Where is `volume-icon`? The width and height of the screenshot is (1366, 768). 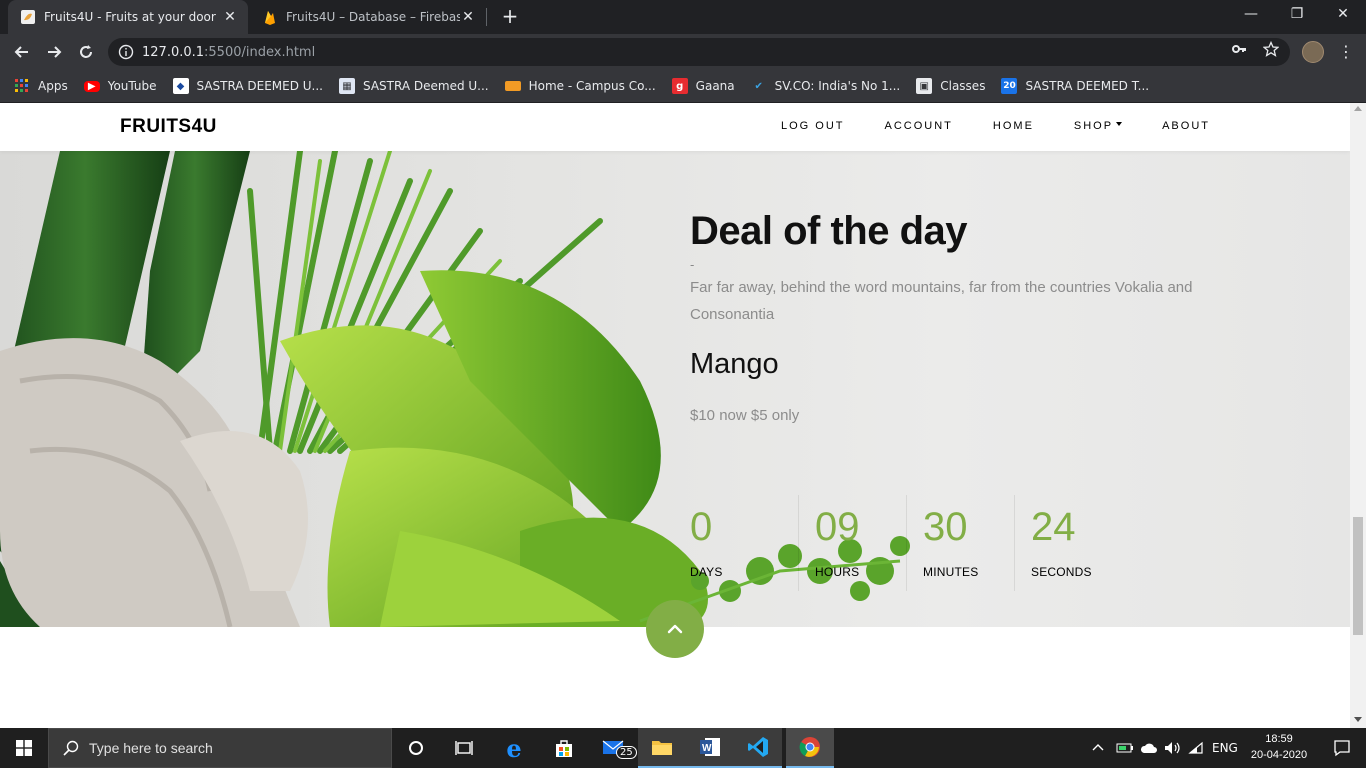
volume-icon is located at coordinates (1173, 748).